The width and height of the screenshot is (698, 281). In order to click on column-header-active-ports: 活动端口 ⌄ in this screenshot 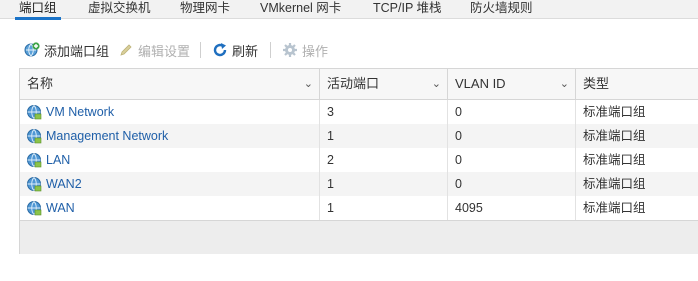, I will do `click(384, 84)`.